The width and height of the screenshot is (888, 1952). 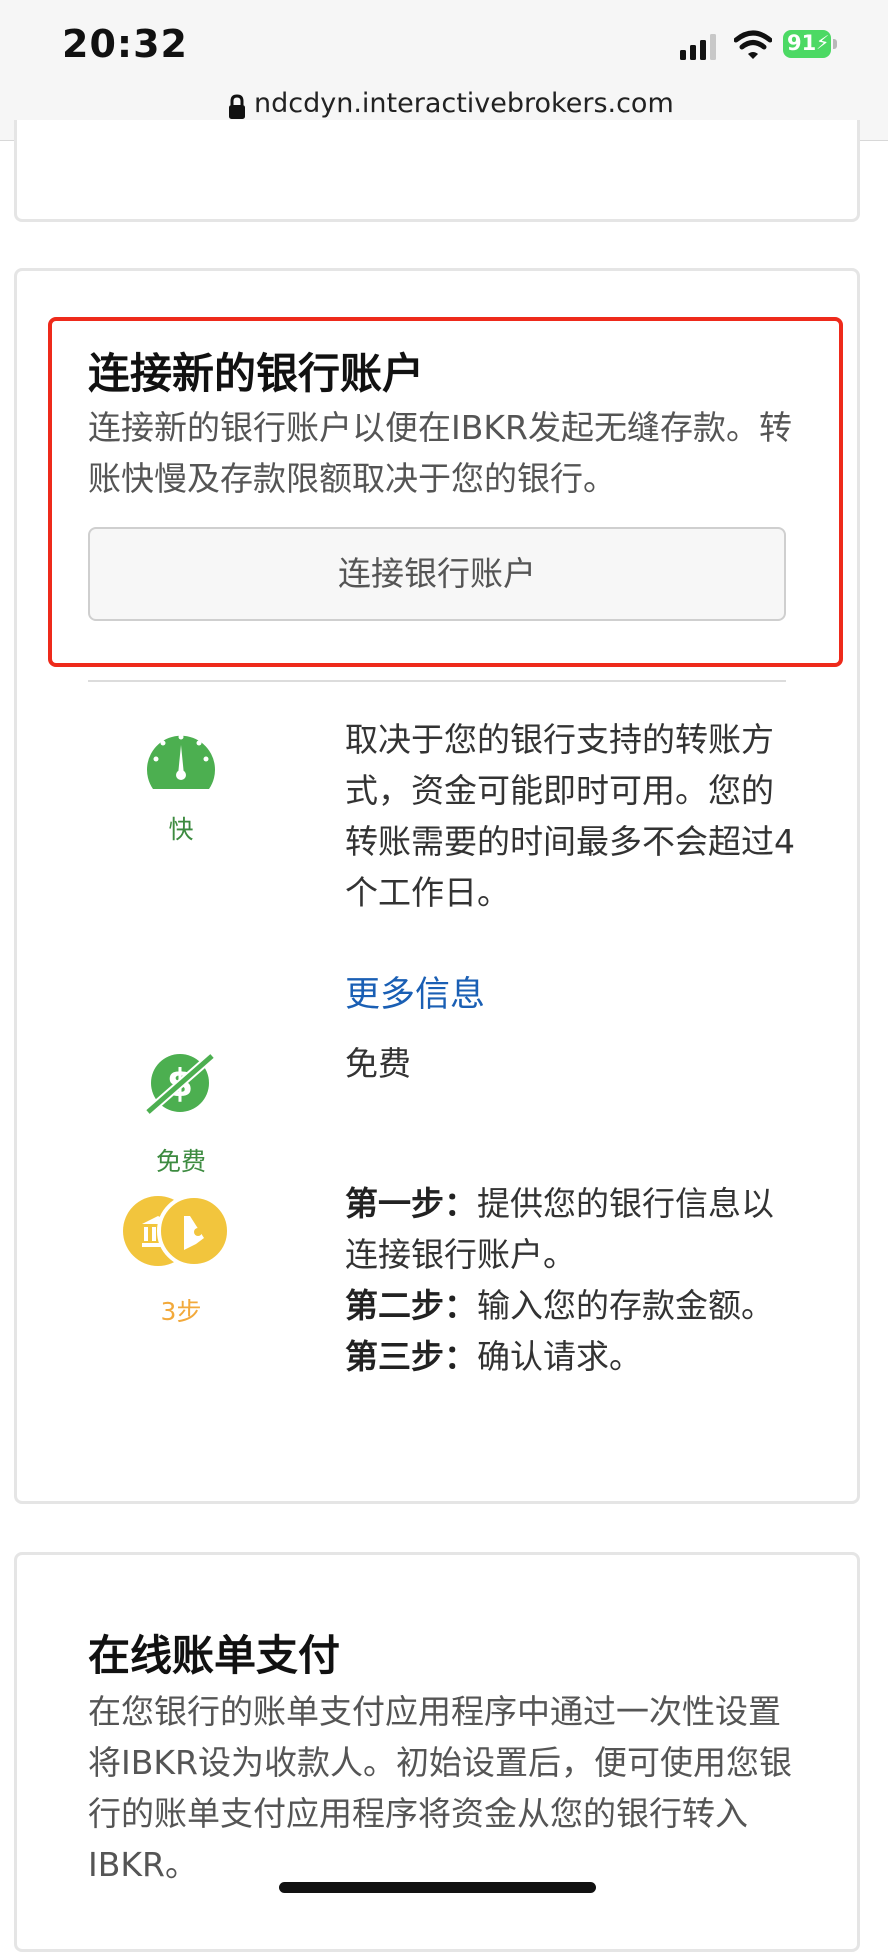 I want to click on section-title: 连接新的银行账户, so click(x=256, y=373).